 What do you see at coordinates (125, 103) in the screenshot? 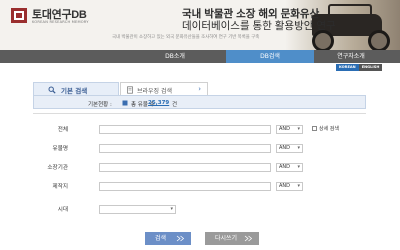
I see `box-icon` at bounding box center [125, 103].